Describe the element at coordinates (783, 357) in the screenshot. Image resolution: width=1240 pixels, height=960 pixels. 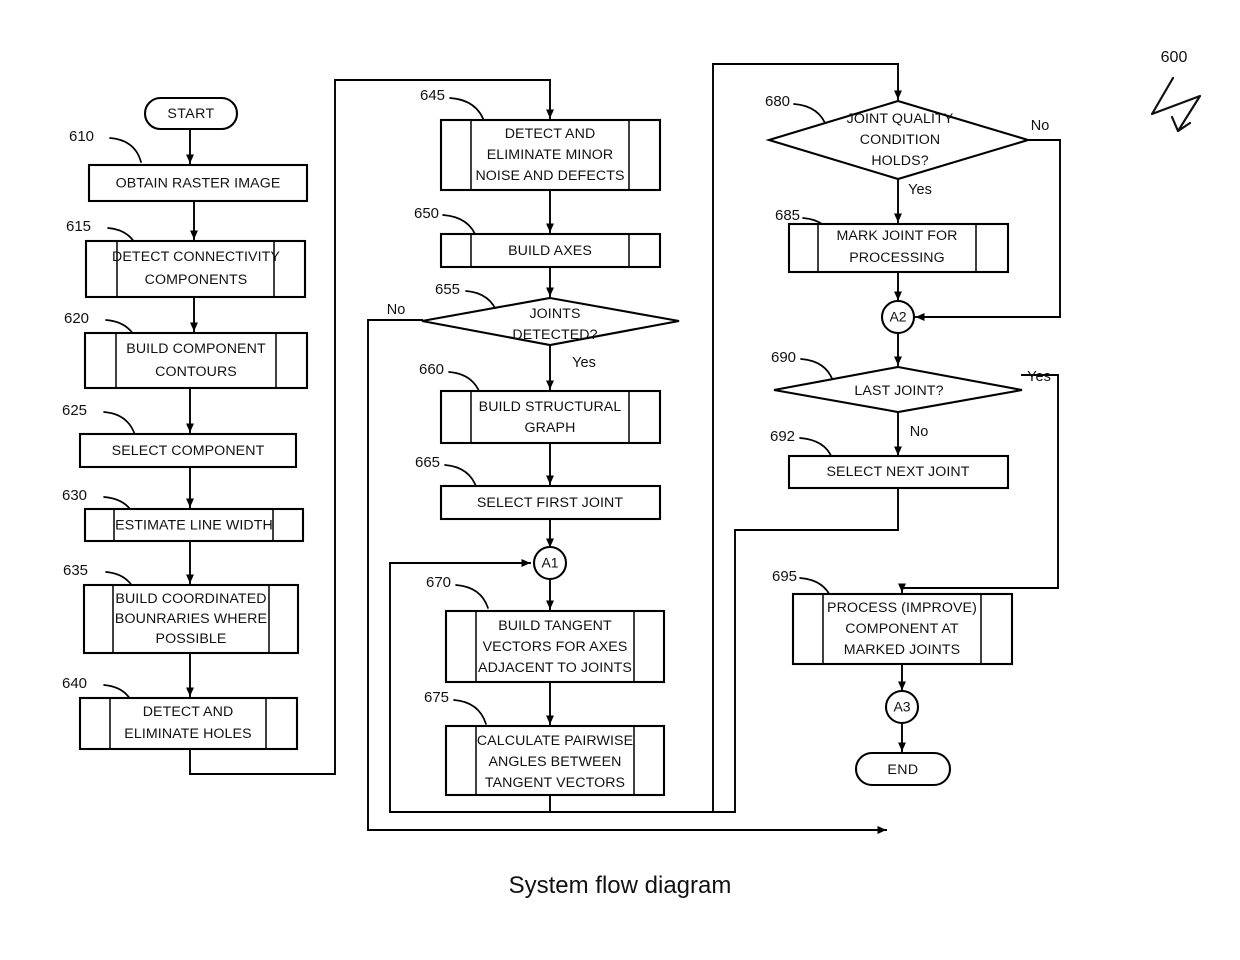
I see `ref-690: 690` at that location.